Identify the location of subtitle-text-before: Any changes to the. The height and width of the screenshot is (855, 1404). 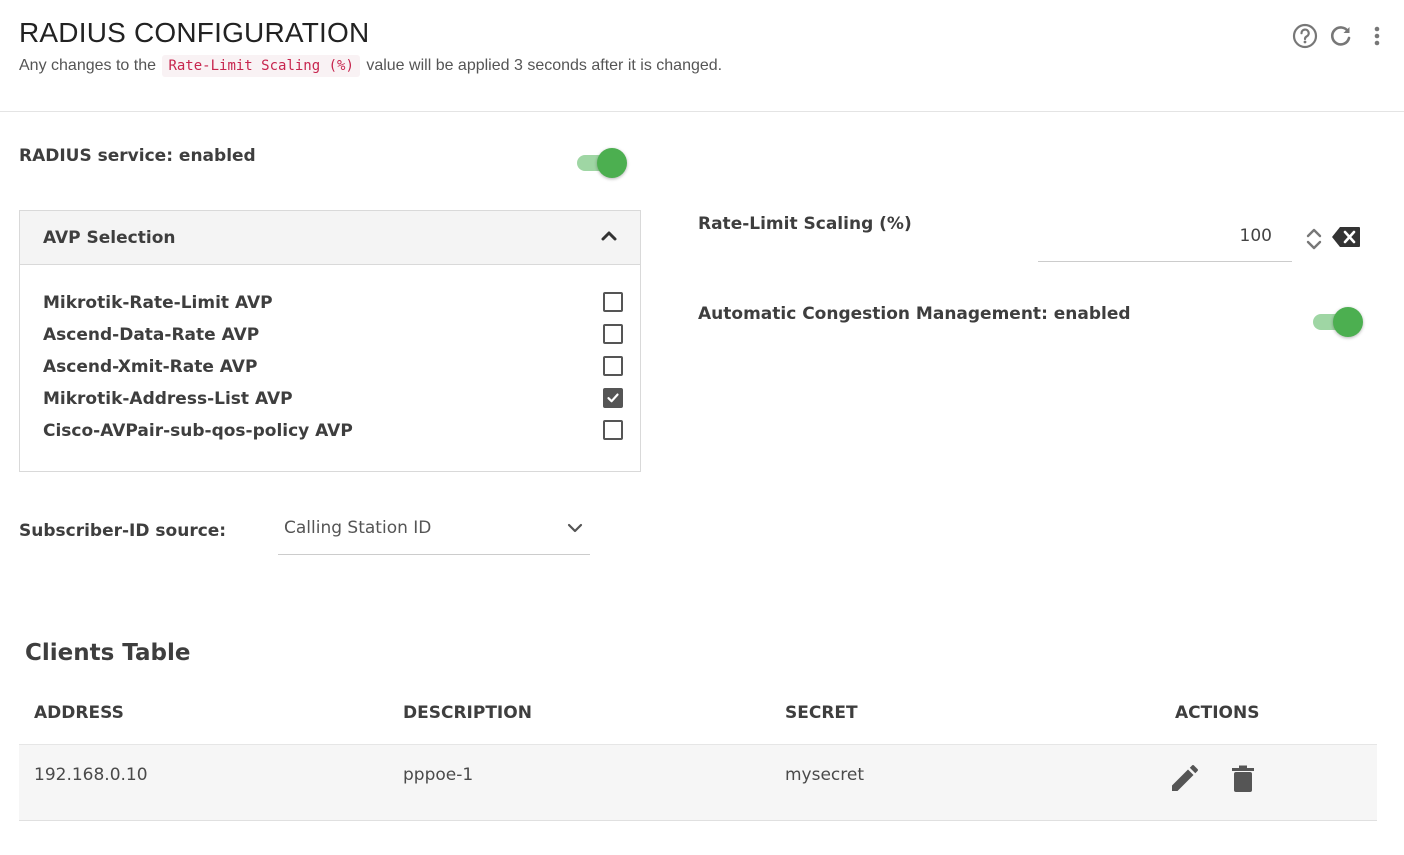
(87, 65).